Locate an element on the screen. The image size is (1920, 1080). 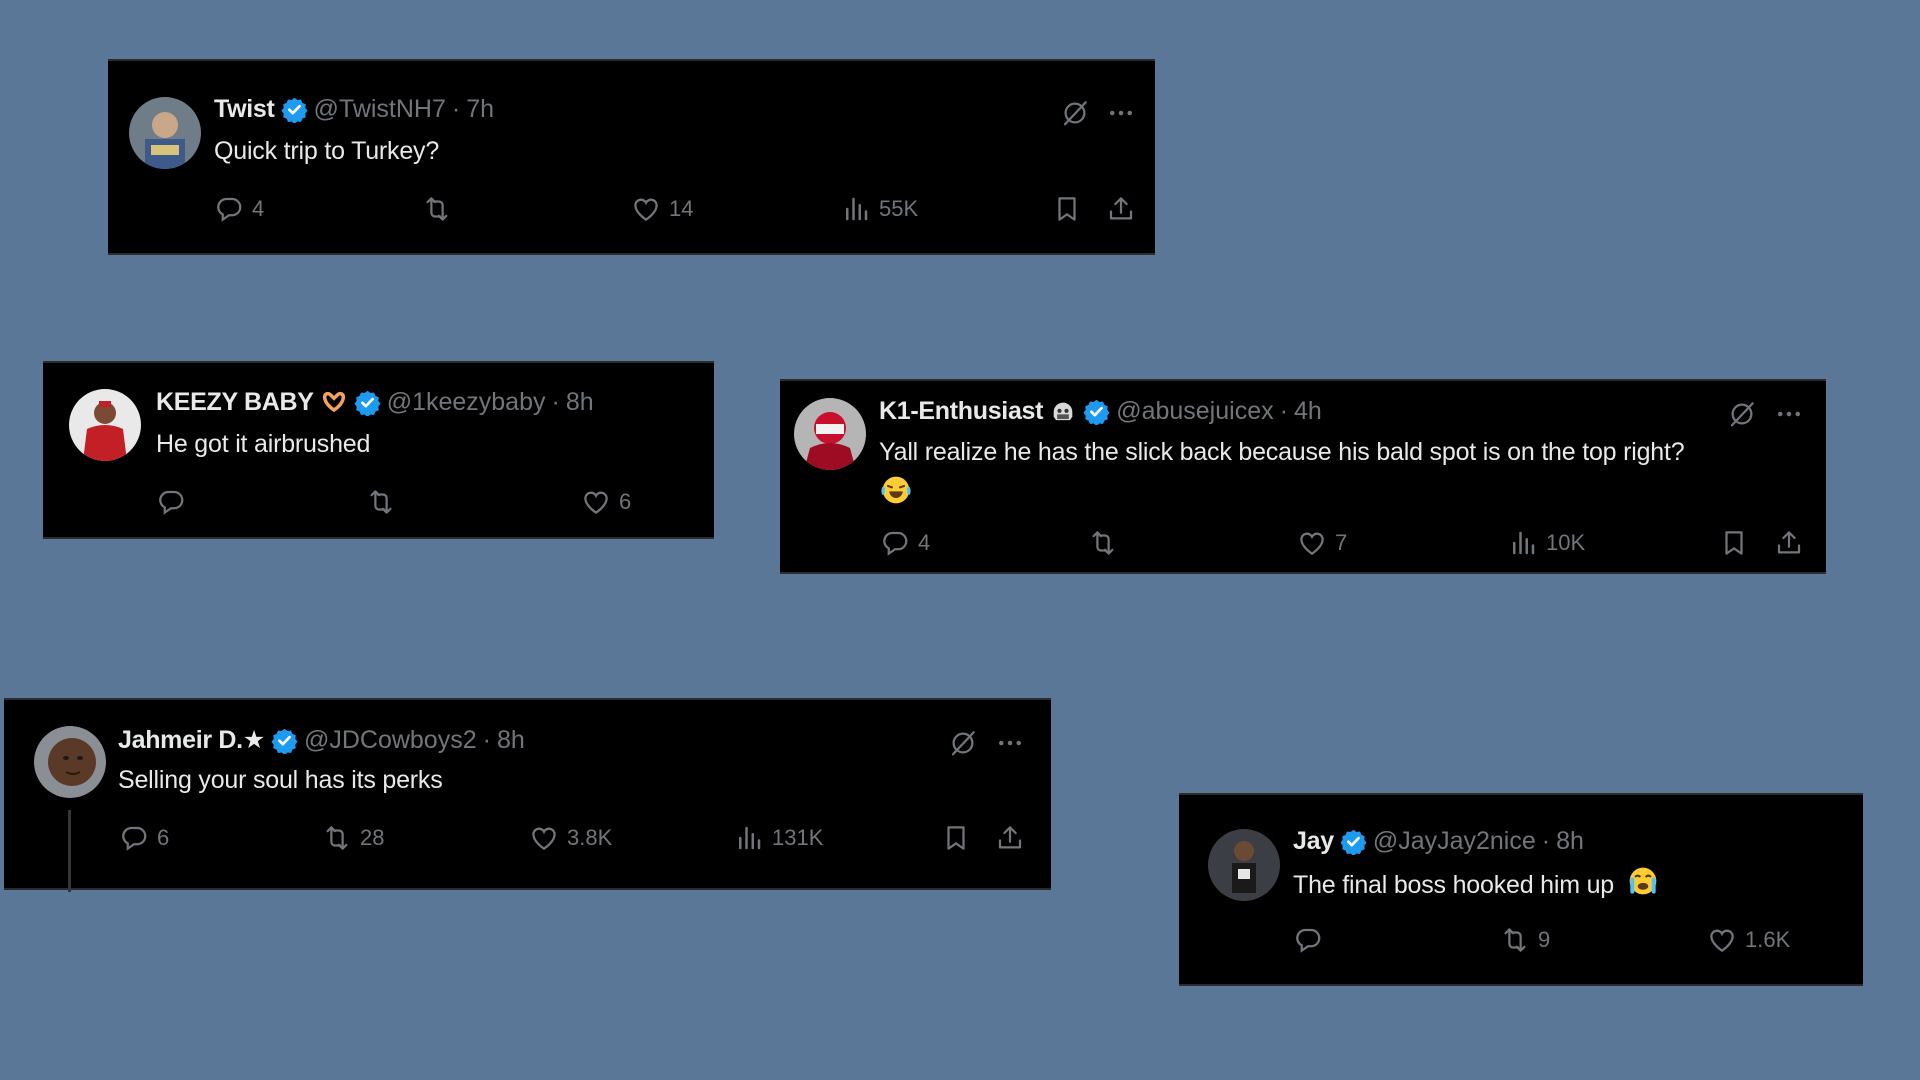
views-button: 55K is located at coordinates (879, 209).